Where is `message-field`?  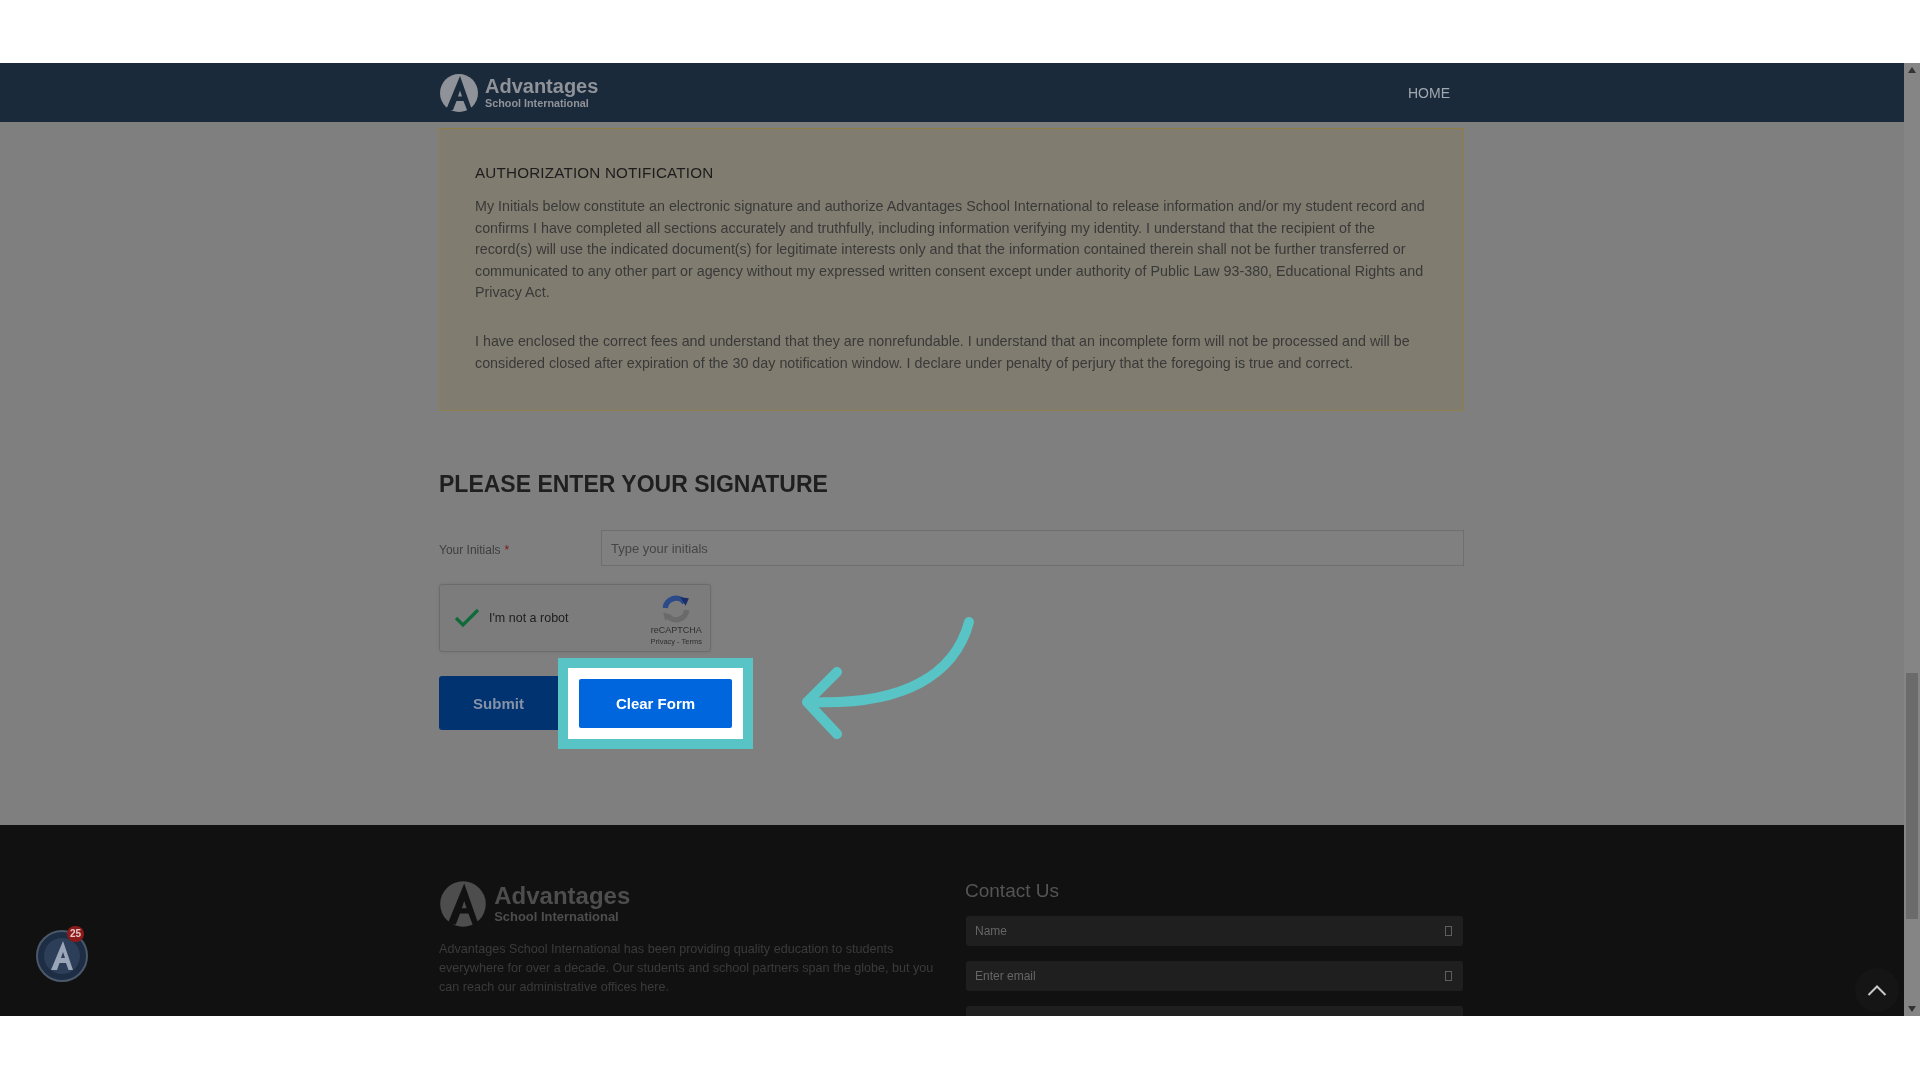
message-field is located at coordinates (1214, 1011).